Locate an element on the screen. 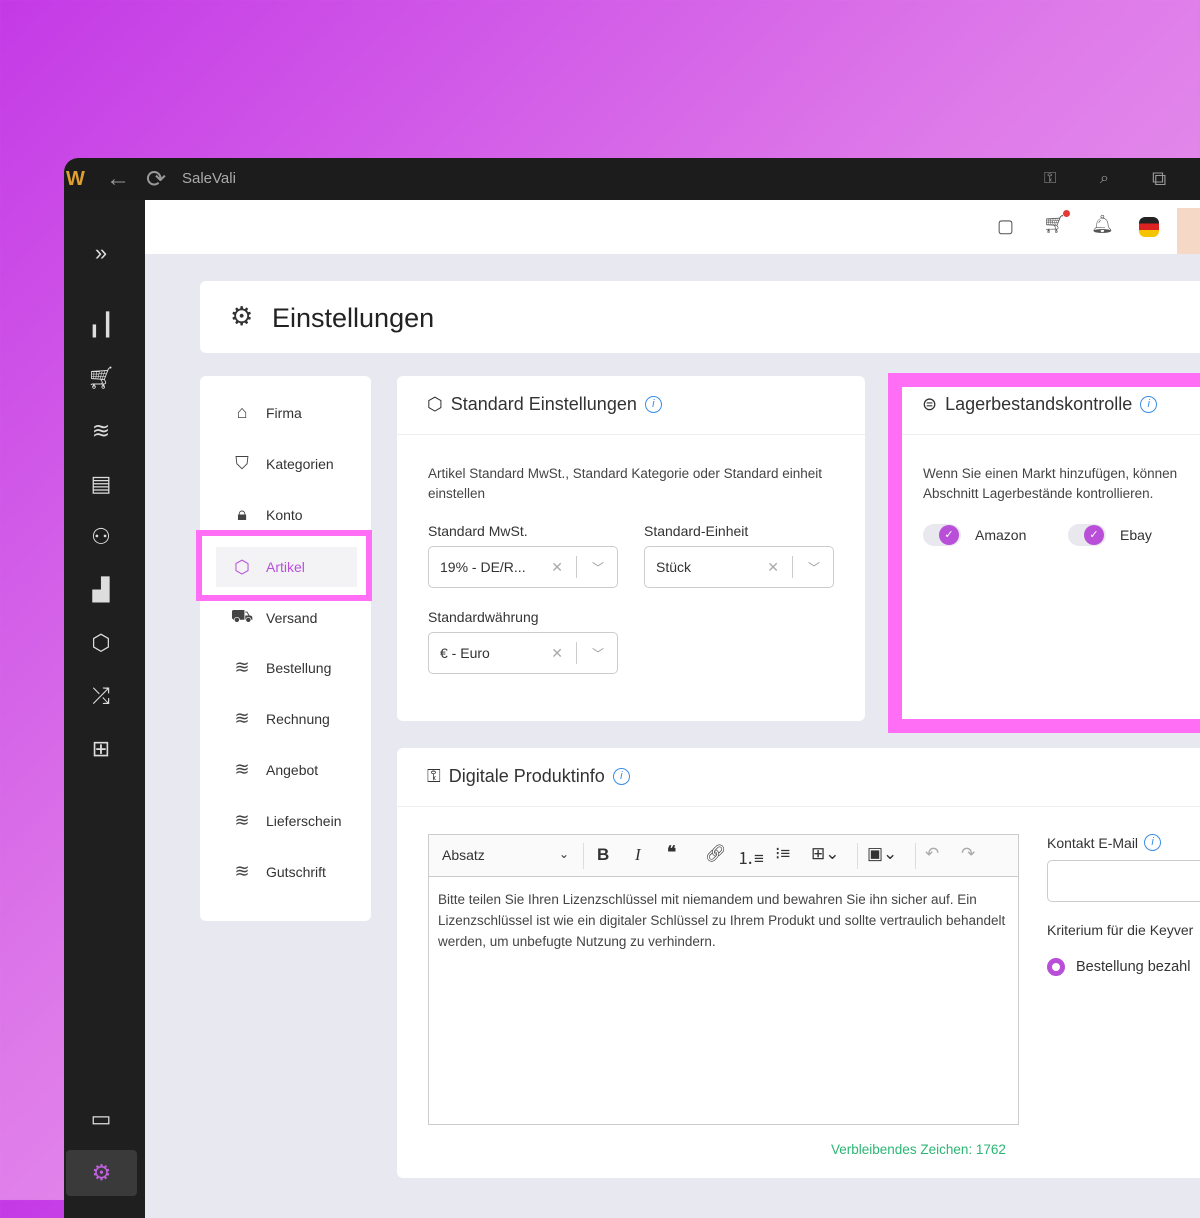 Image resolution: width=1200 pixels, height=1218 pixels. chart-icon: ╻┃ is located at coordinates (101, 325).